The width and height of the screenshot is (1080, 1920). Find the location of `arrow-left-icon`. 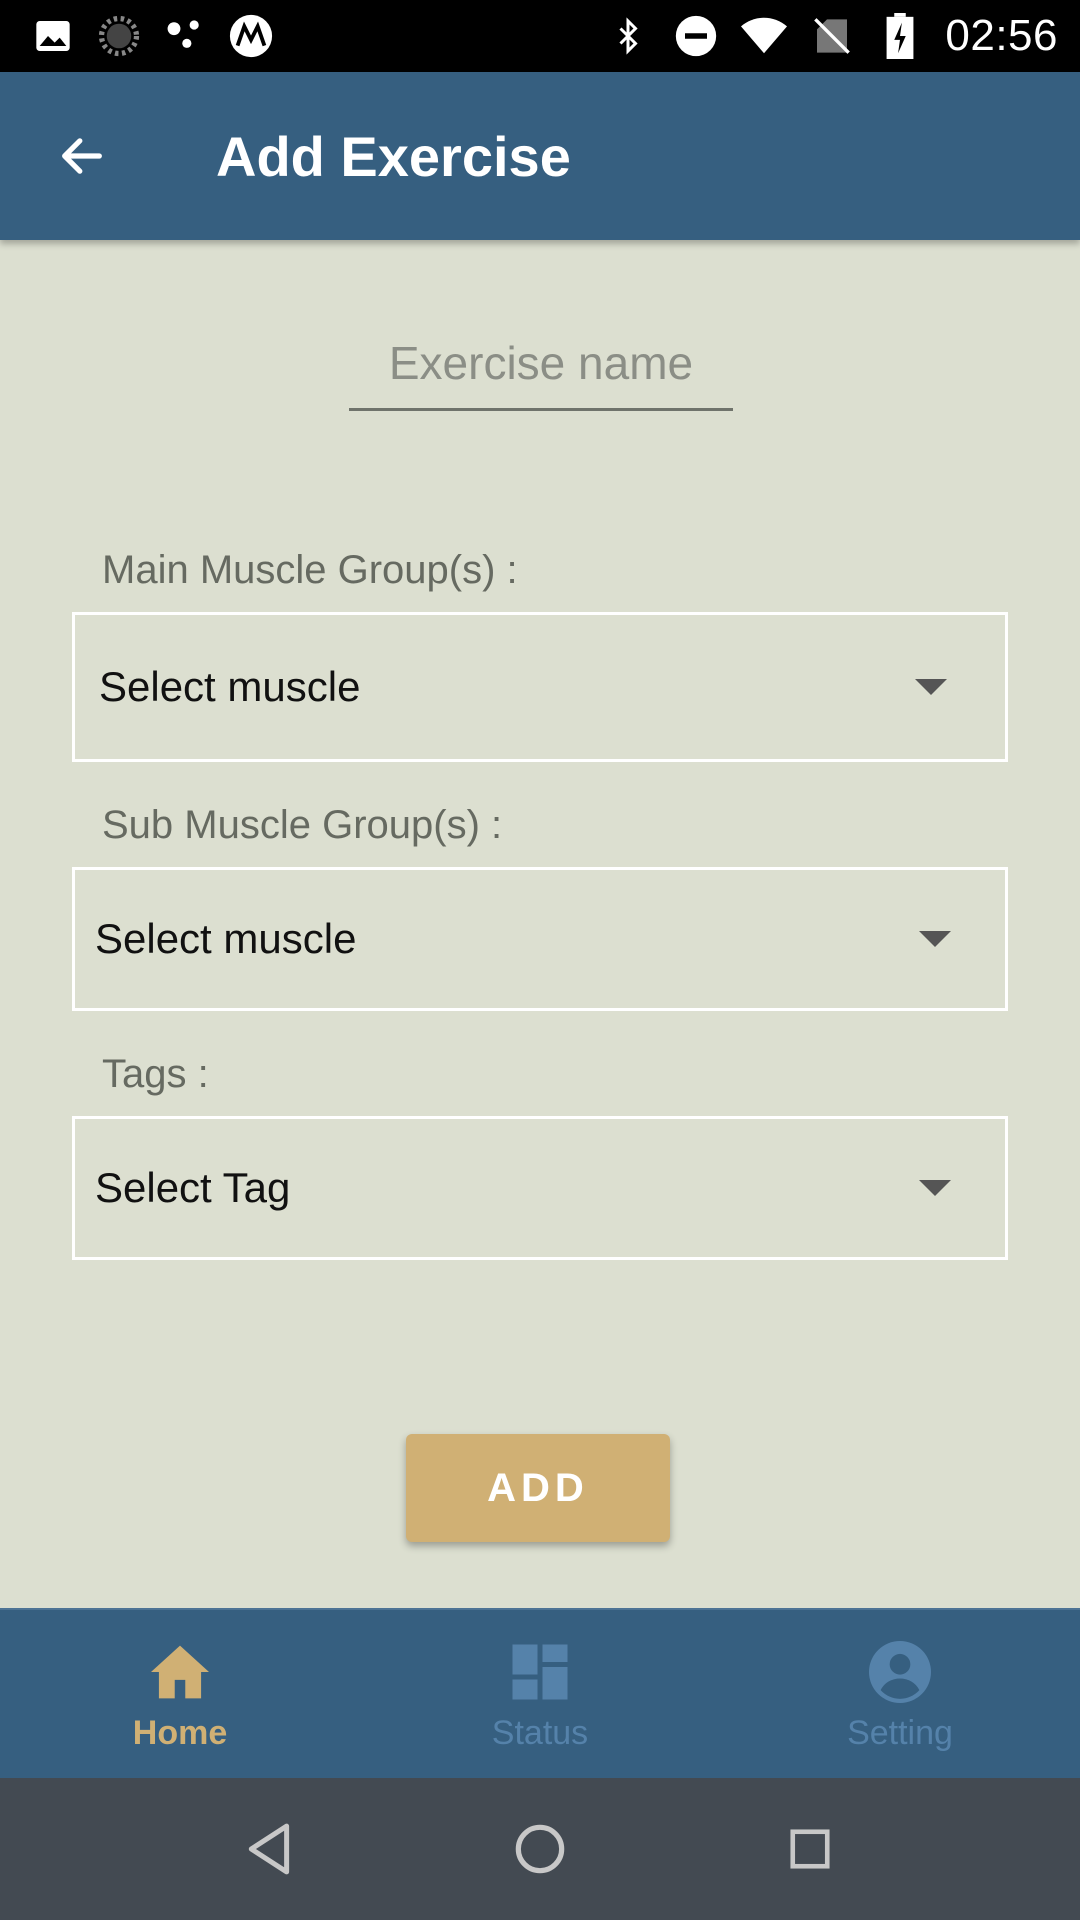

arrow-left-icon is located at coordinates (82, 156).